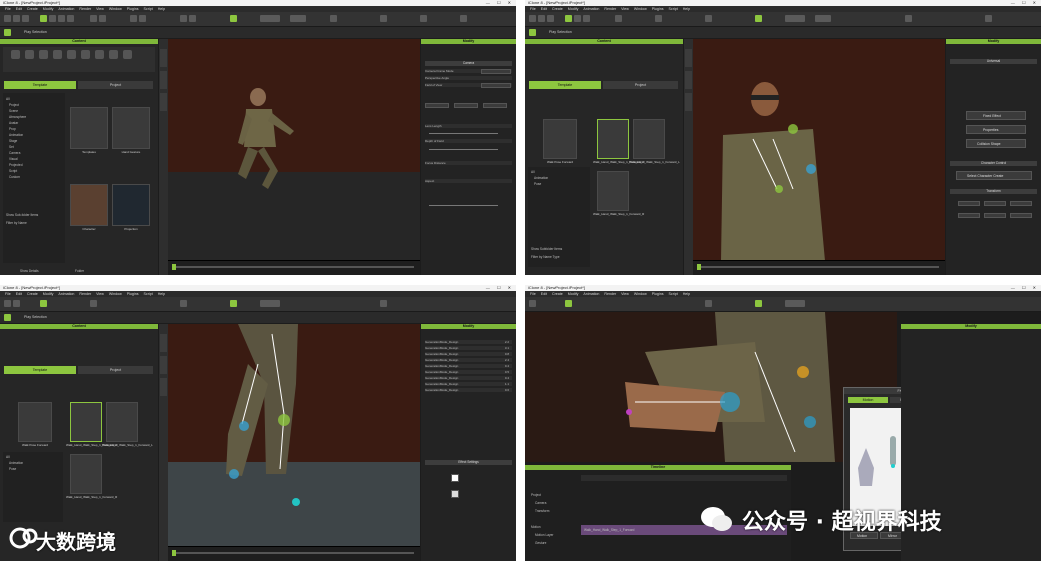  I want to click on show-subfolder-checkbox: Show Sub-folder Items, so click(22, 215).